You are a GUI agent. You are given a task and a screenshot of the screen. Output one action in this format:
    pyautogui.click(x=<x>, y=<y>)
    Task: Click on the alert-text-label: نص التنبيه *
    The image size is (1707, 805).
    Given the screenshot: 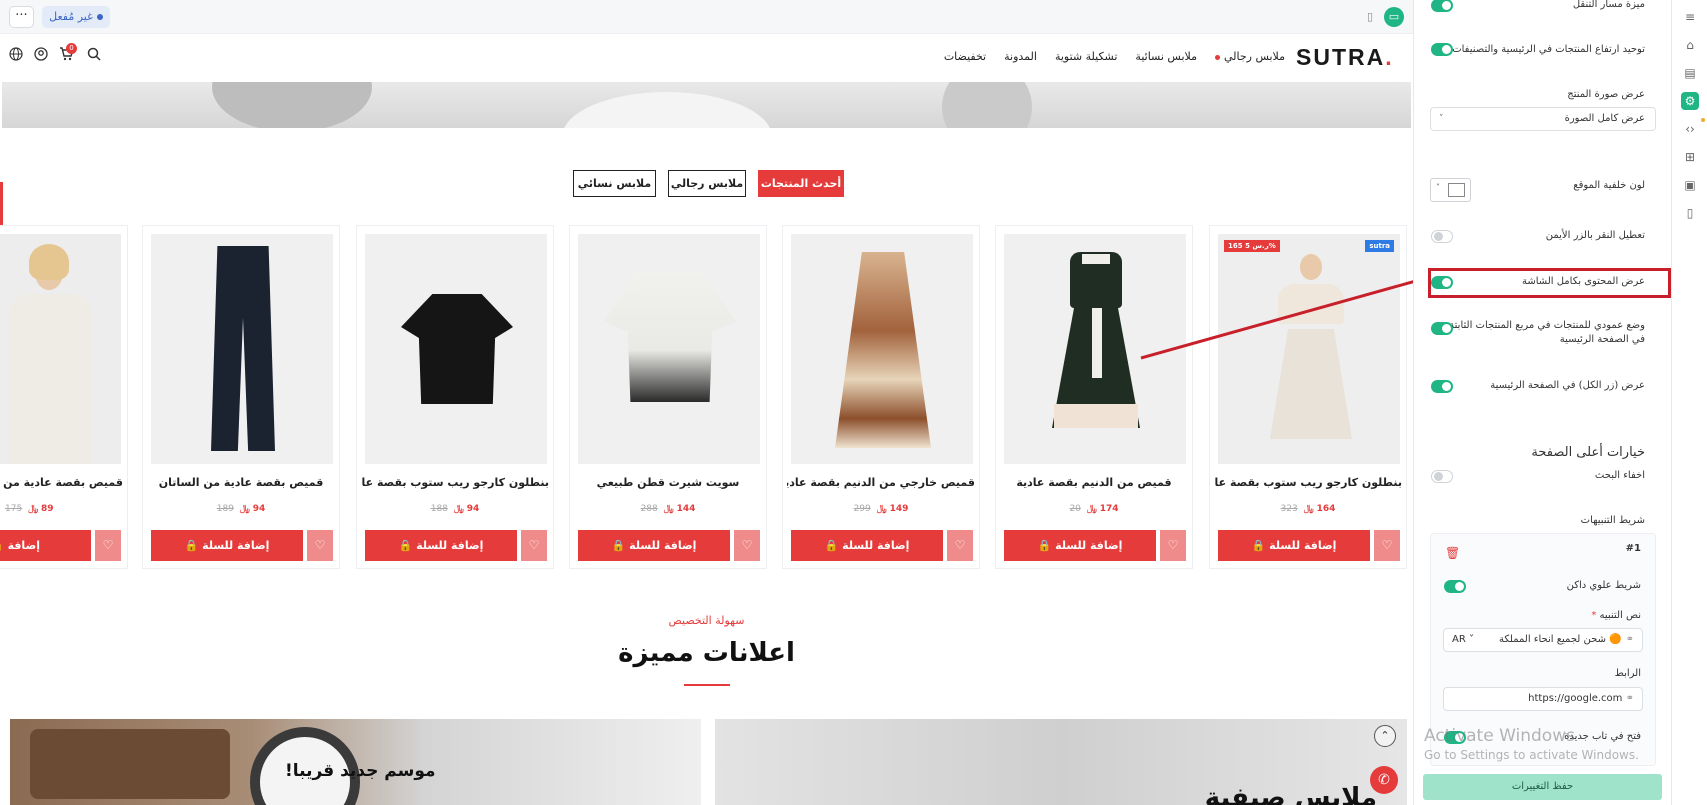 What is the action you would take?
    pyautogui.click(x=1616, y=616)
    